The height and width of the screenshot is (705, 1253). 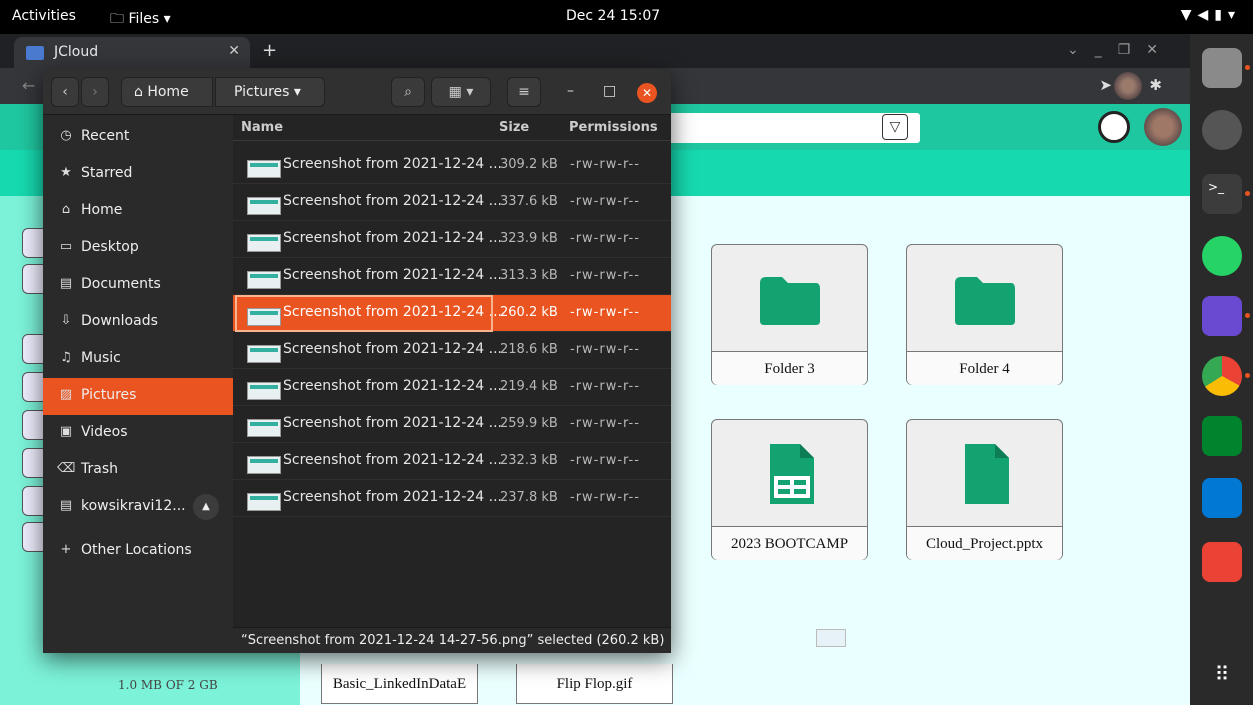 What do you see at coordinates (1161, 85) in the screenshot?
I see `extensions-icon: ✱` at bounding box center [1161, 85].